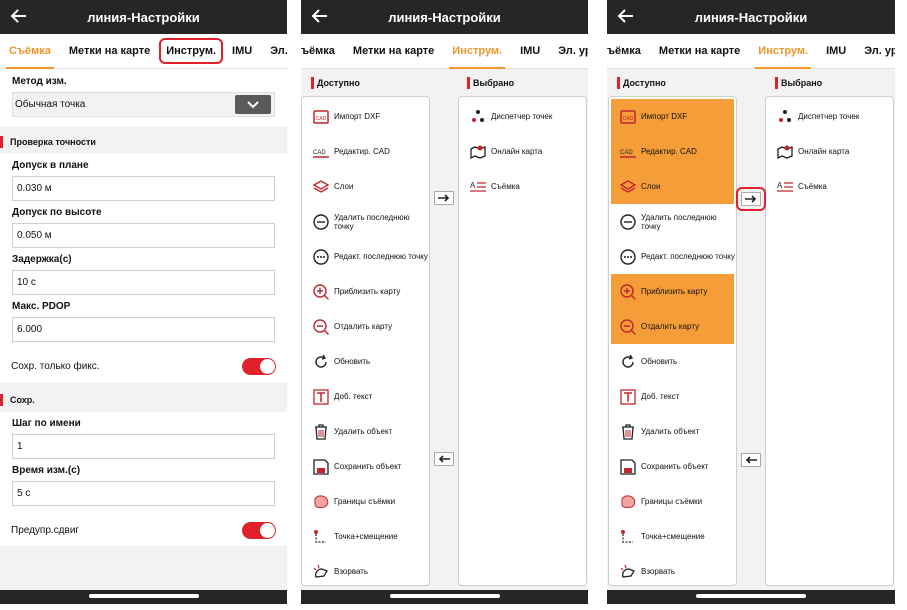 The width and height of the screenshot is (907, 610). I want to click on trash-icon, so click(321, 431).